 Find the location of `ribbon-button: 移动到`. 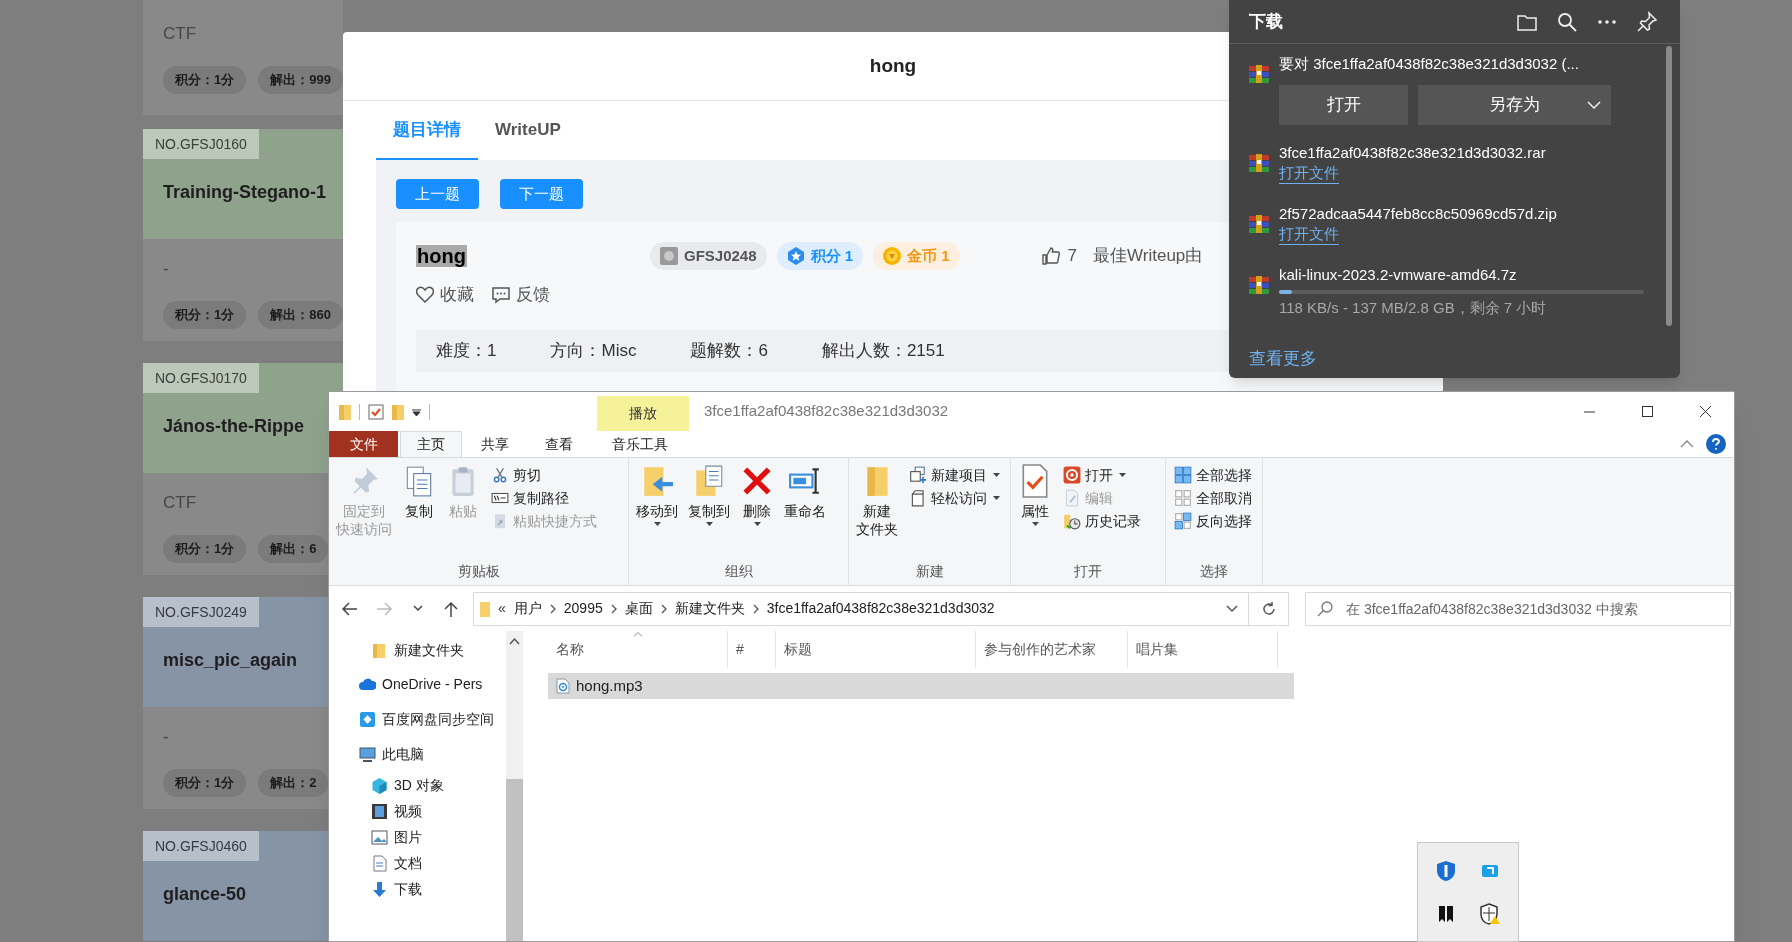

ribbon-button: 移动到 is located at coordinates (657, 495).